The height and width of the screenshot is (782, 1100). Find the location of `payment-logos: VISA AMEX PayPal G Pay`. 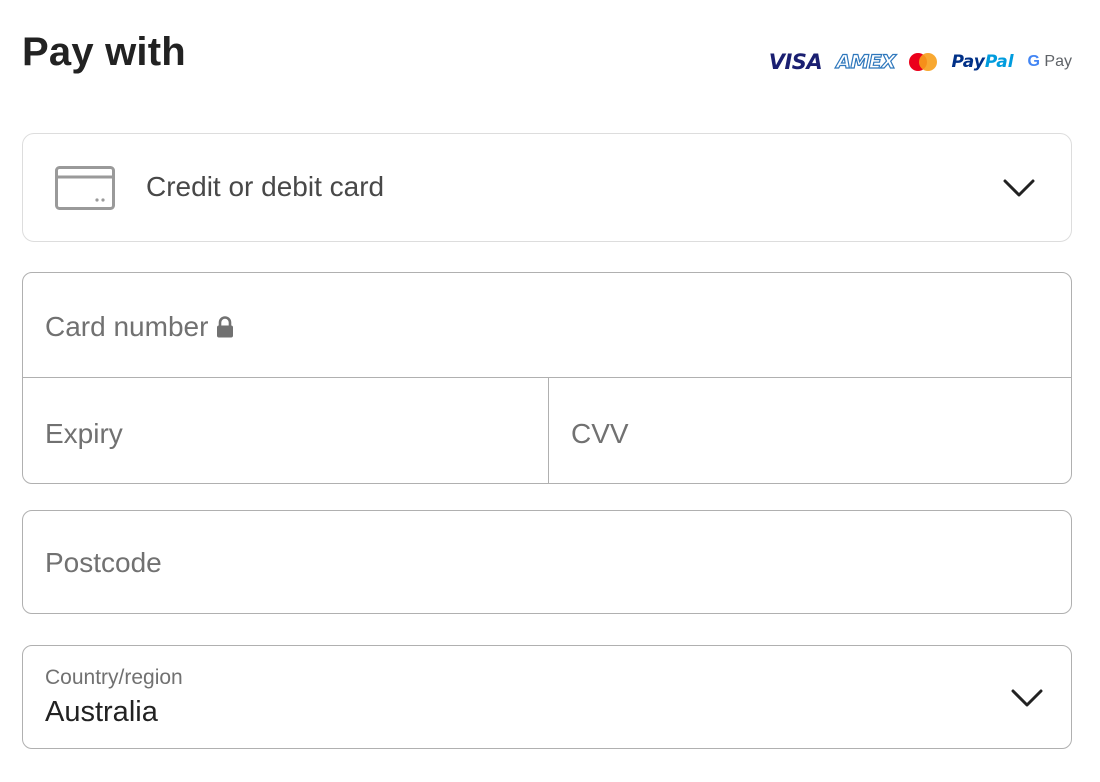

payment-logos: VISA AMEX PayPal G Pay is located at coordinates (920, 62).